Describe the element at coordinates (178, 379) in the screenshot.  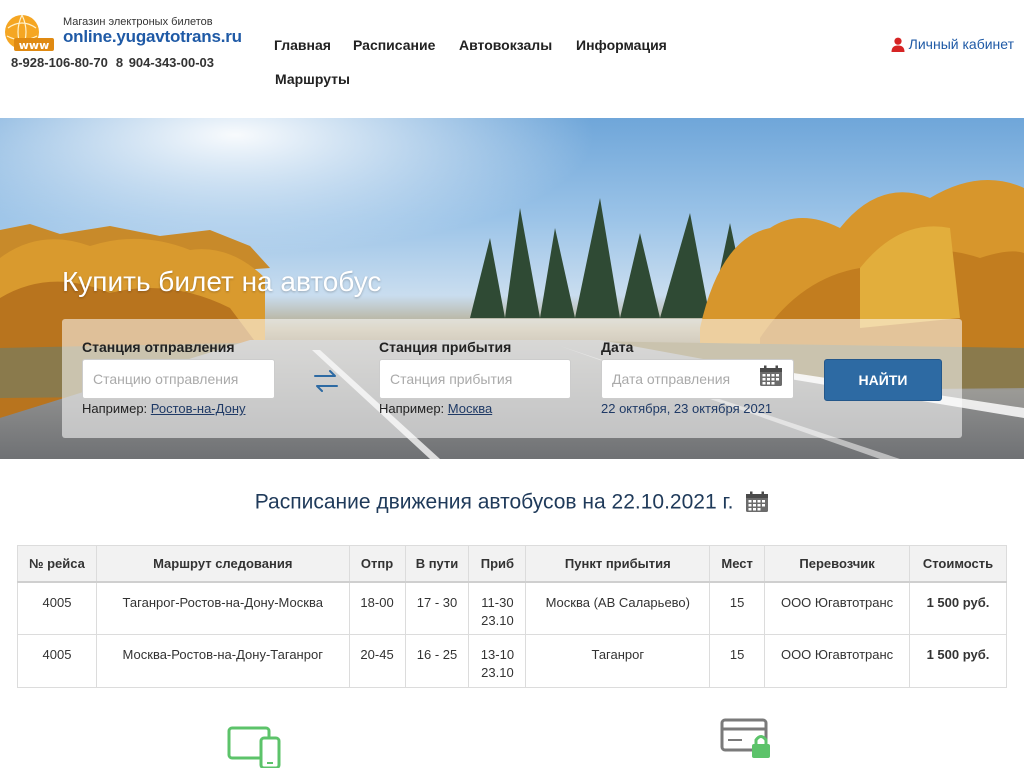
I see `departure-input` at that location.